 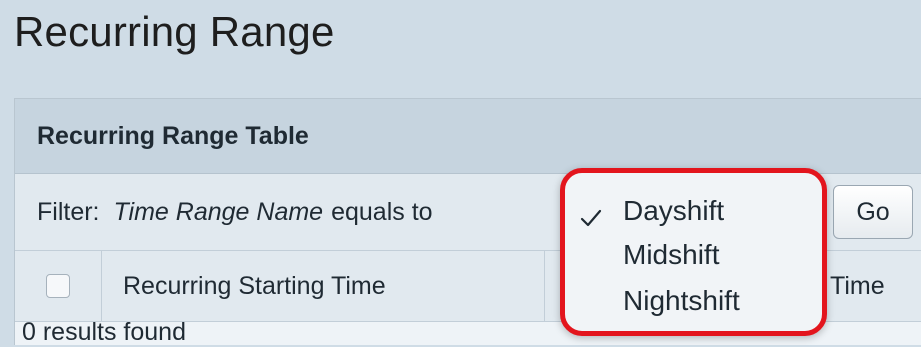 What do you see at coordinates (174, 31) in the screenshot?
I see `page-title: Recurring Range` at bounding box center [174, 31].